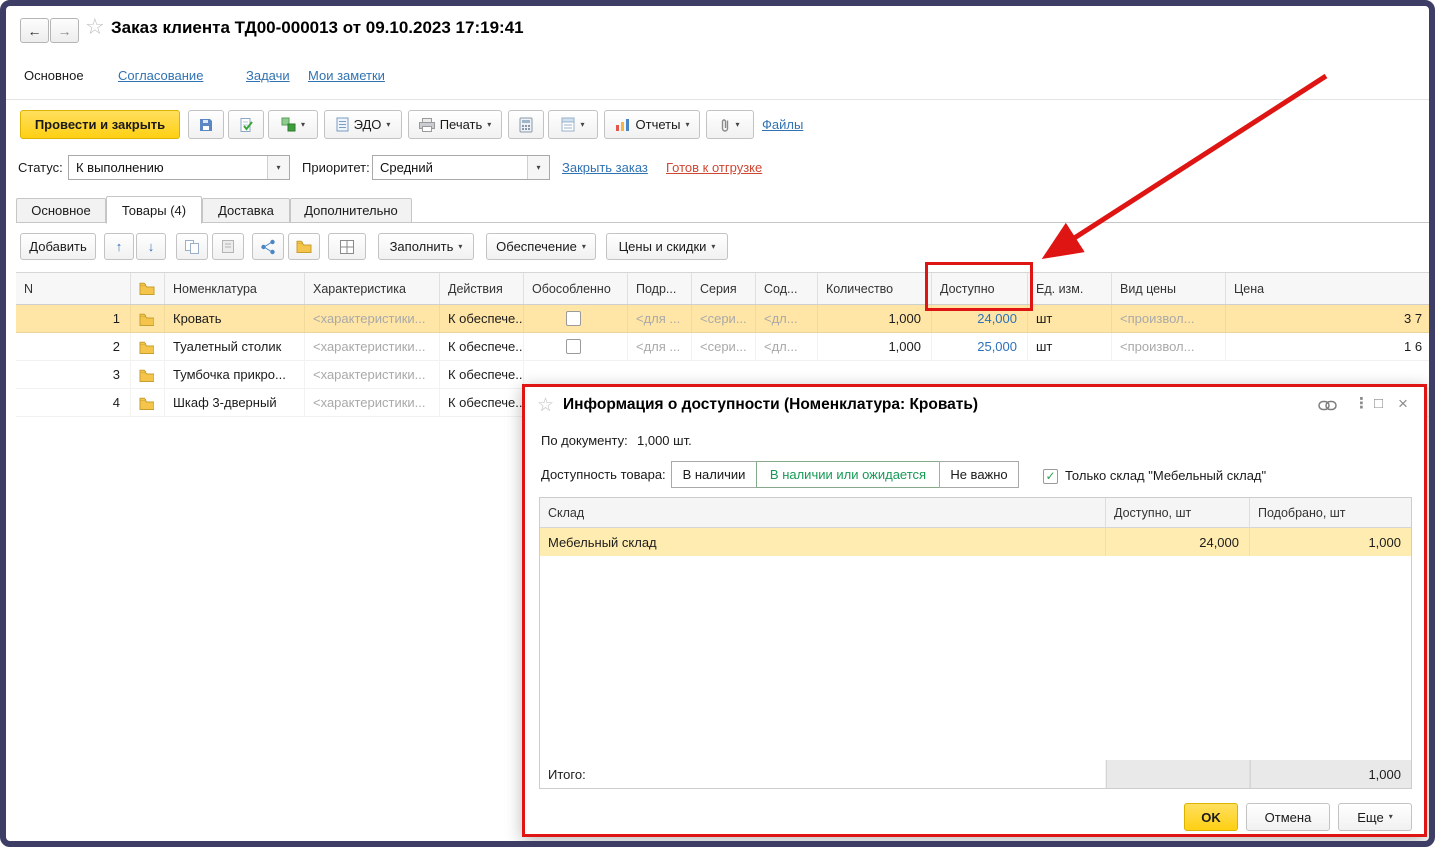  I want to click on duplicate-row-button, so click(228, 246).